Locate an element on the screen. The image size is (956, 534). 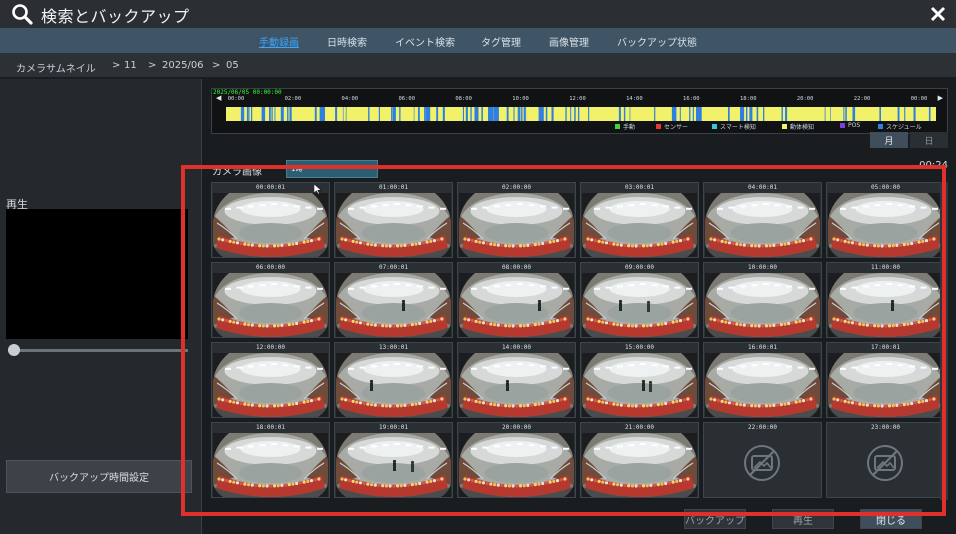
close-icon is located at coordinates (938, 14).